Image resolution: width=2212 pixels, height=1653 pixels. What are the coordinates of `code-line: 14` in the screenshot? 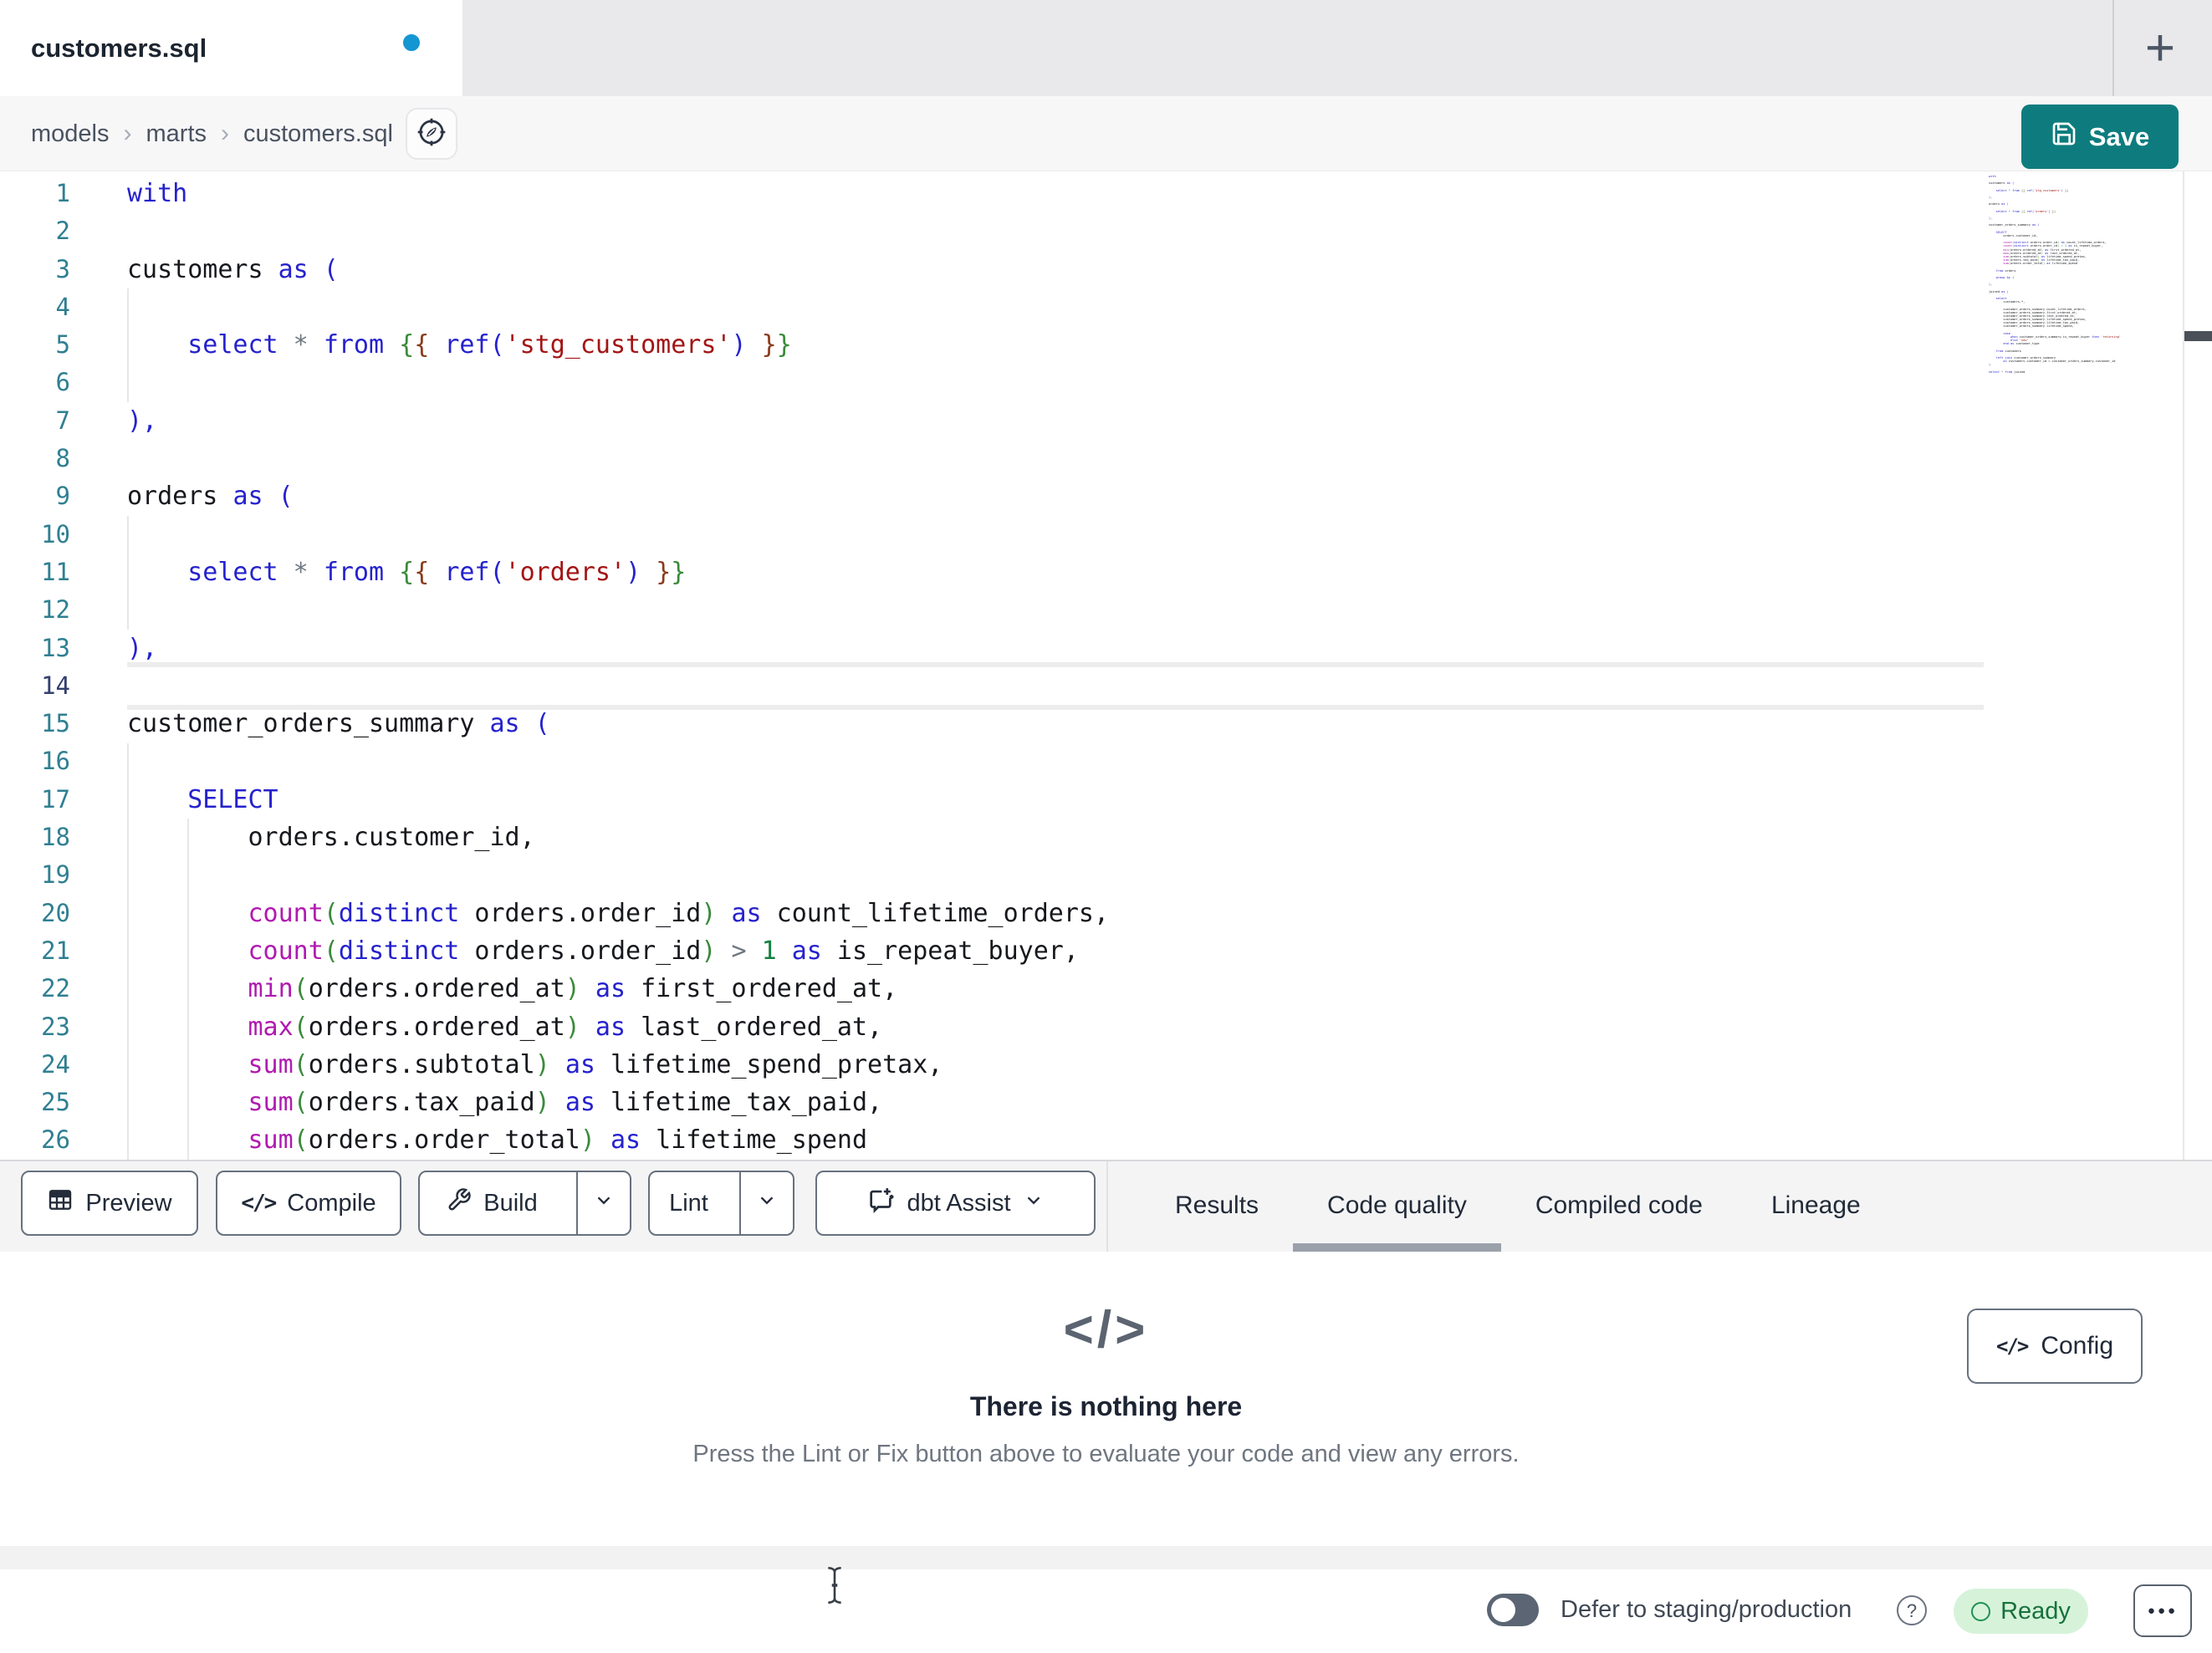 It's located at (1092, 686).